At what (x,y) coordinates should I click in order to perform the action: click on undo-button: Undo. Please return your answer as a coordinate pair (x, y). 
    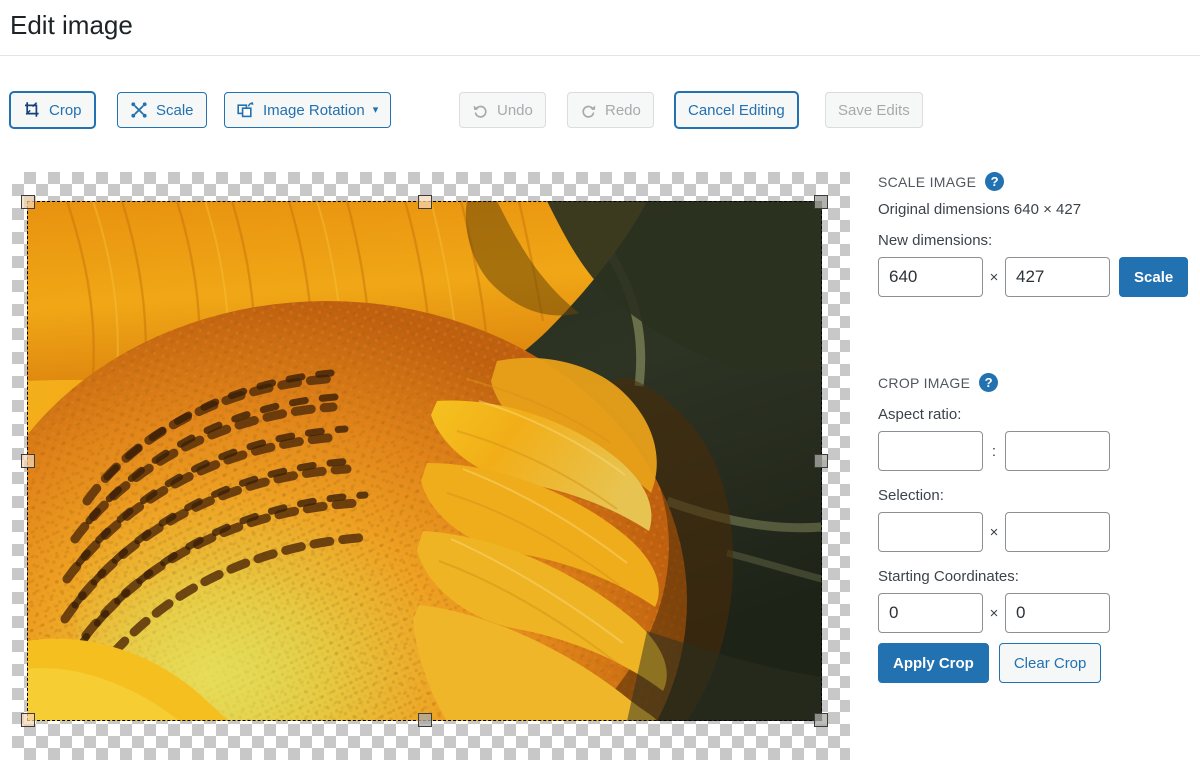
    Looking at the image, I should click on (502, 110).